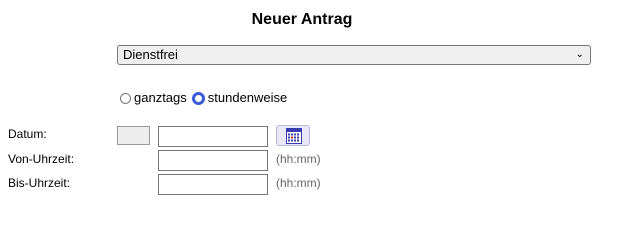 The image size is (624, 240). I want to click on from-time-hint: (hh:mm), so click(298, 159).